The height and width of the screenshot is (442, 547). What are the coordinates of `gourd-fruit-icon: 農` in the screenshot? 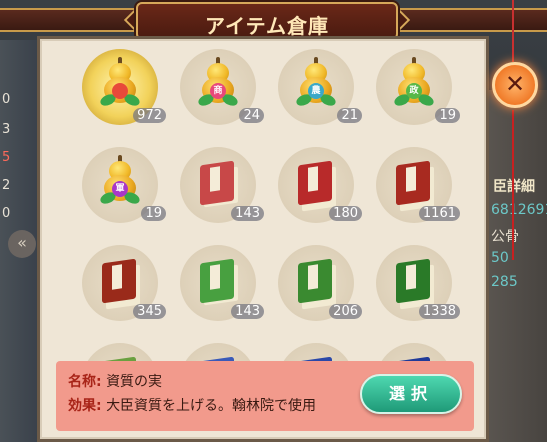 It's located at (316, 85).